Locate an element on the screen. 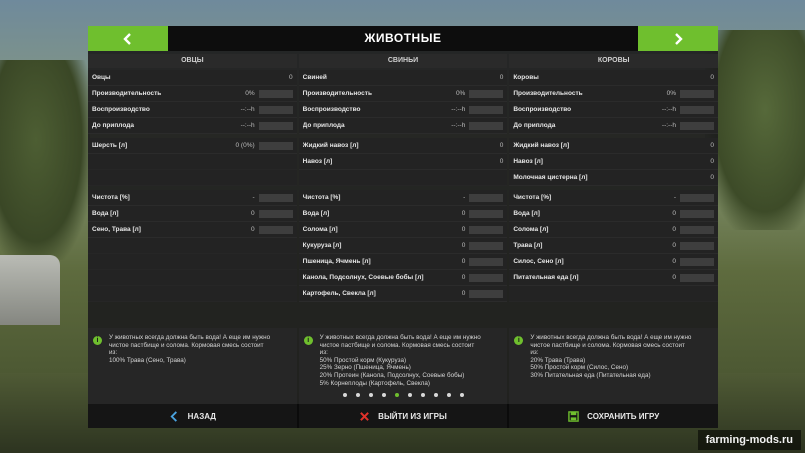  chevron-right-icon is located at coordinates (679, 38).